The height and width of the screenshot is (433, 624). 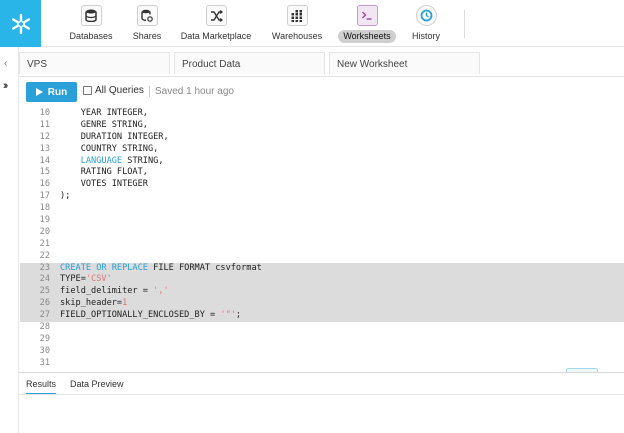 I want to click on sql-text: FIELD_OPTIONALLY_ENCLOSED_BY =, so click(x=140, y=315).